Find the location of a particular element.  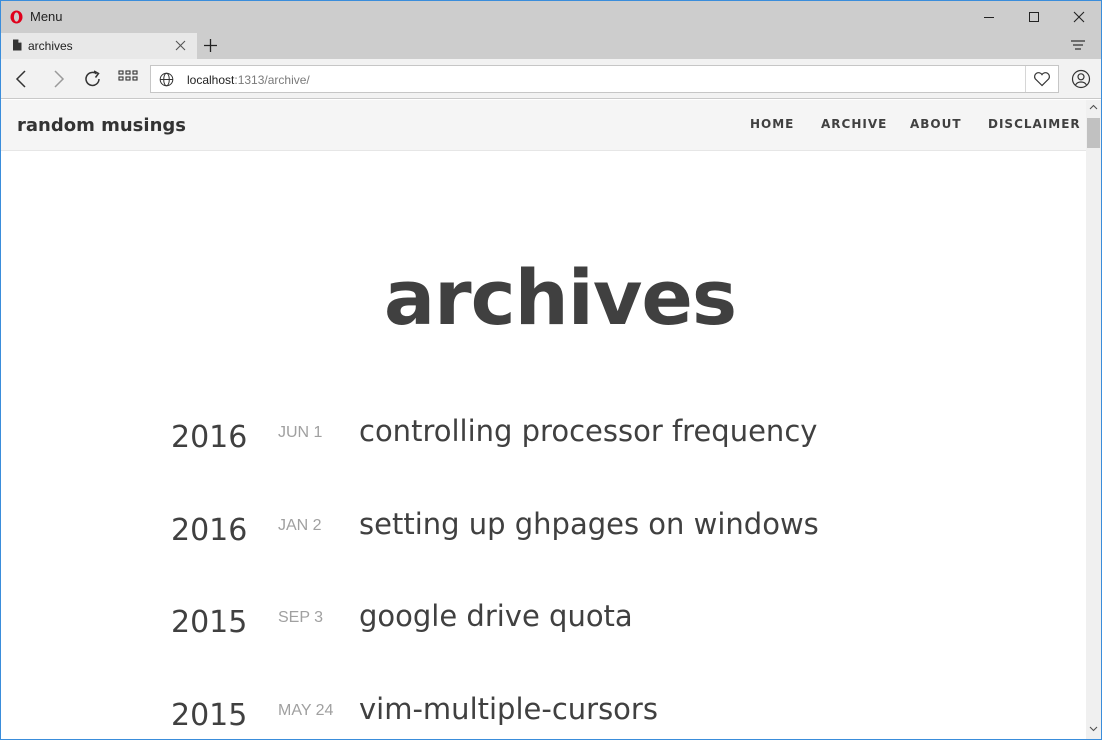

tab-close-icon is located at coordinates (180, 45).